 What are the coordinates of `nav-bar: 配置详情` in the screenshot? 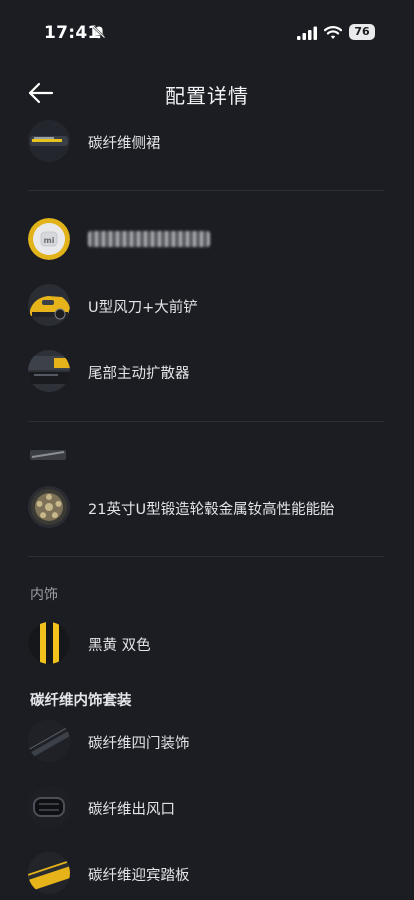 It's located at (207, 93).